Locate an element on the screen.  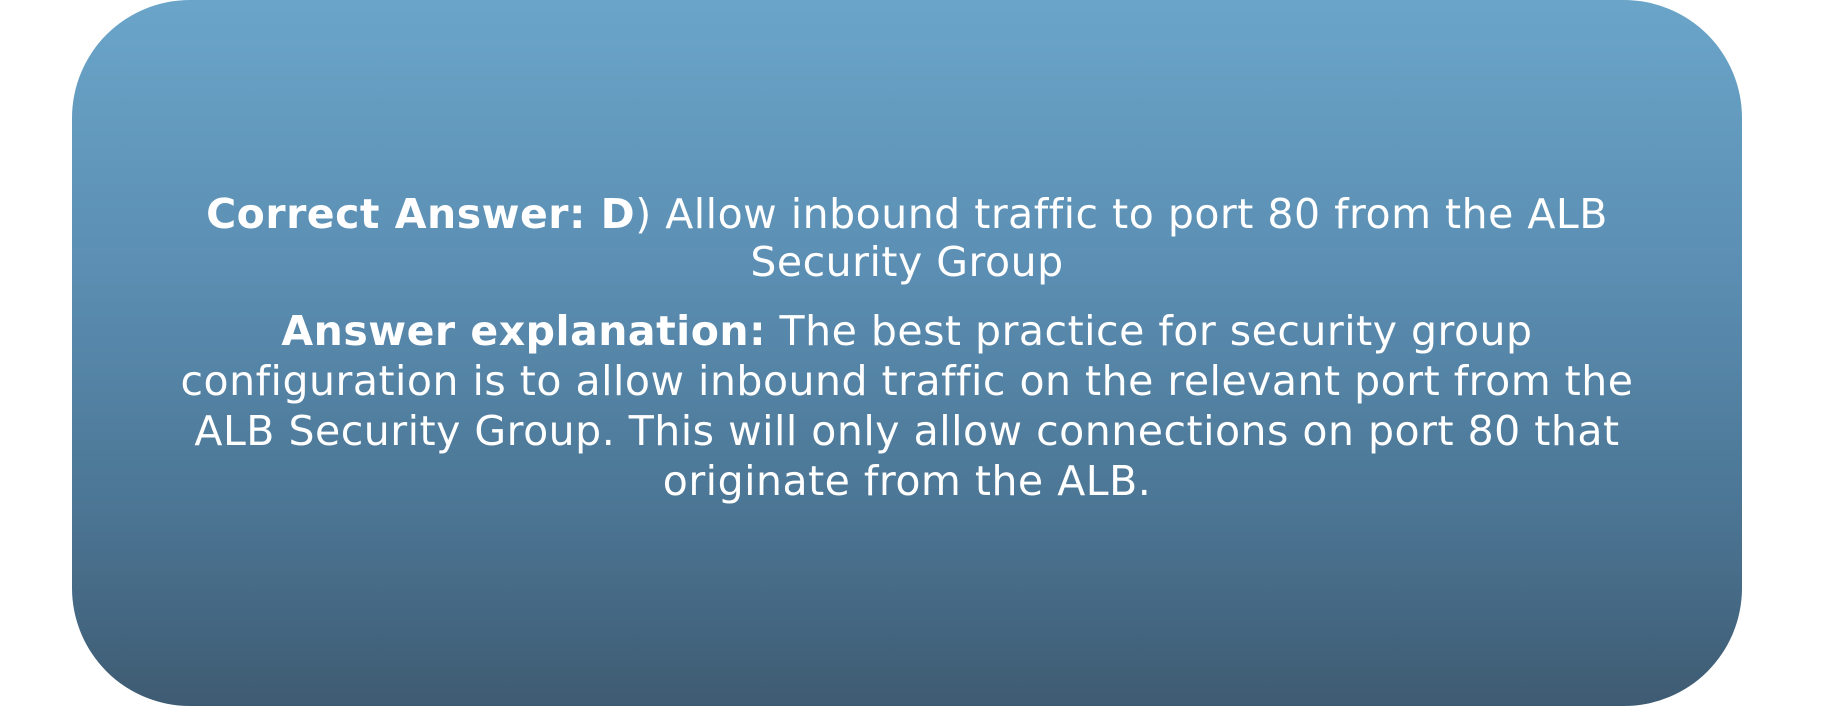
answer-explanation-label: Answer explanation: is located at coordinates (523, 331).